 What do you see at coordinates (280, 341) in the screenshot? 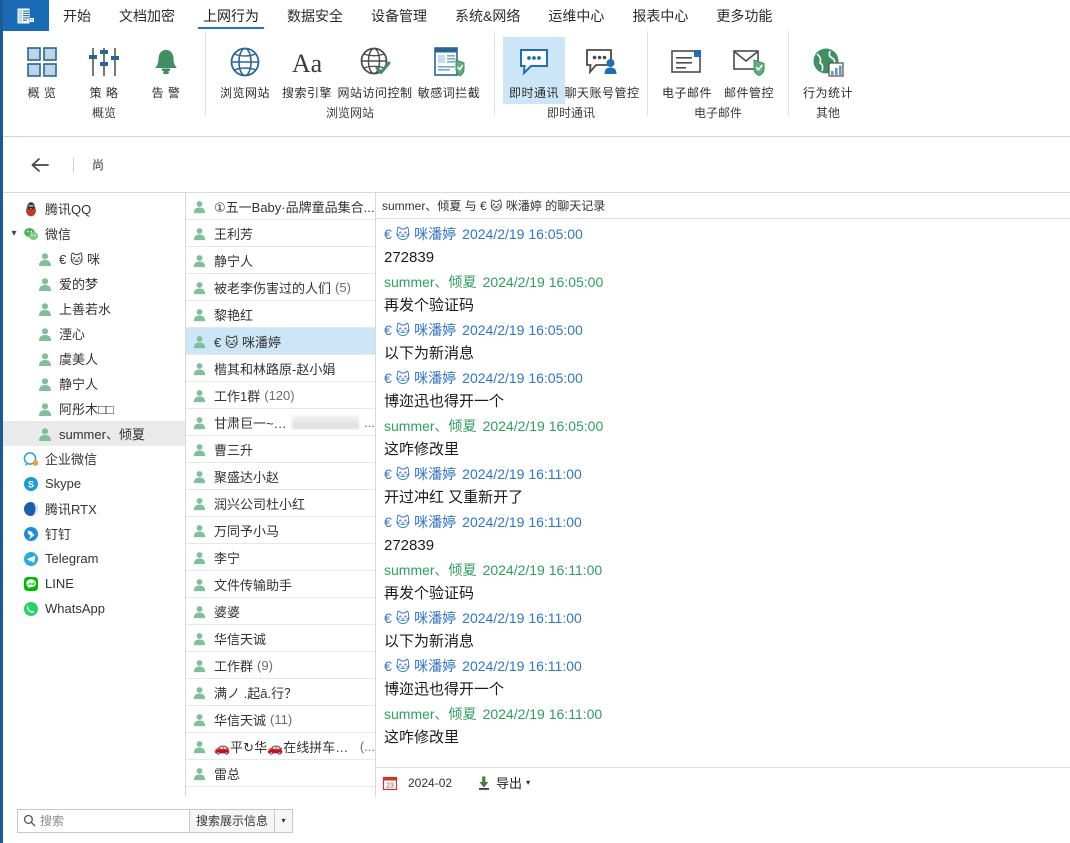
I see `contact-list-item: € 🐱 咪潘婷` at bounding box center [280, 341].